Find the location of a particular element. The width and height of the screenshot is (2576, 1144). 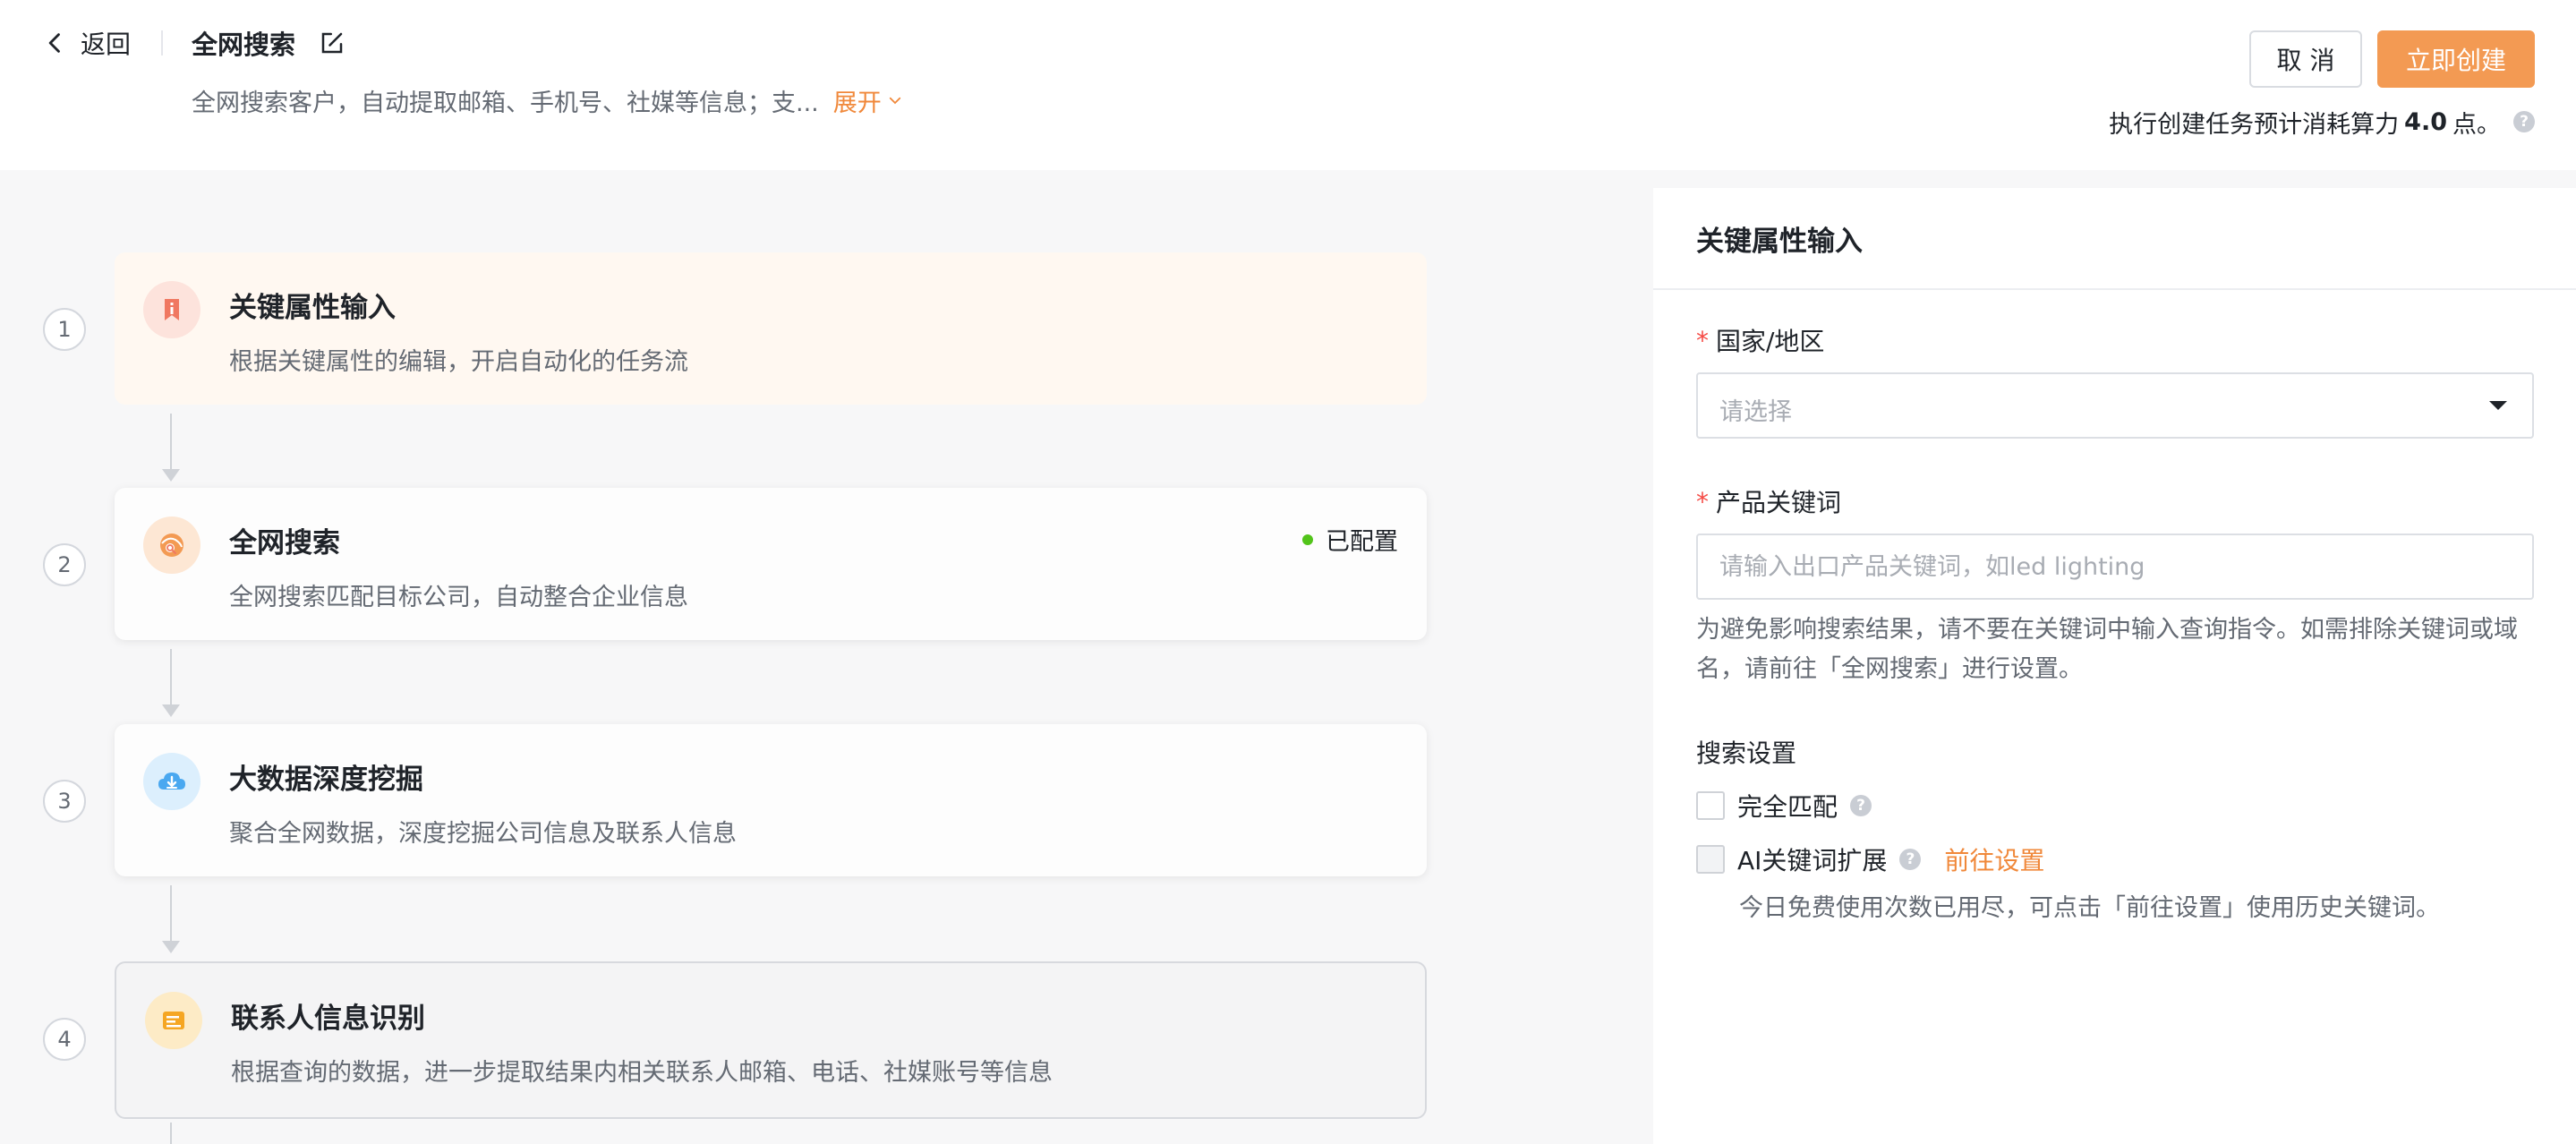

step-number-2: 2 is located at coordinates (64, 564).